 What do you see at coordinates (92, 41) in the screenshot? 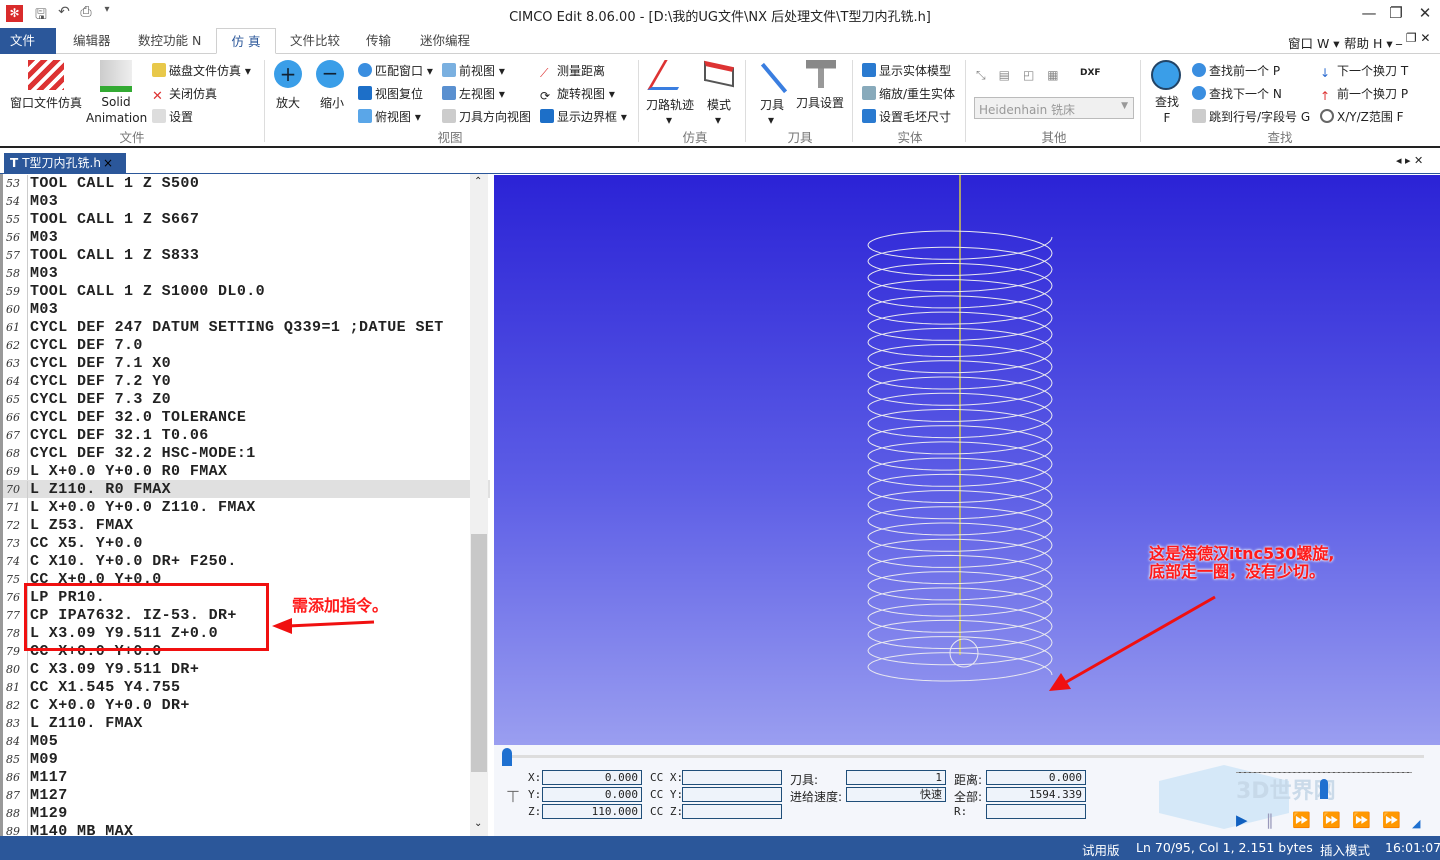
I see `tab-editor: 编辑器` at bounding box center [92, 41].